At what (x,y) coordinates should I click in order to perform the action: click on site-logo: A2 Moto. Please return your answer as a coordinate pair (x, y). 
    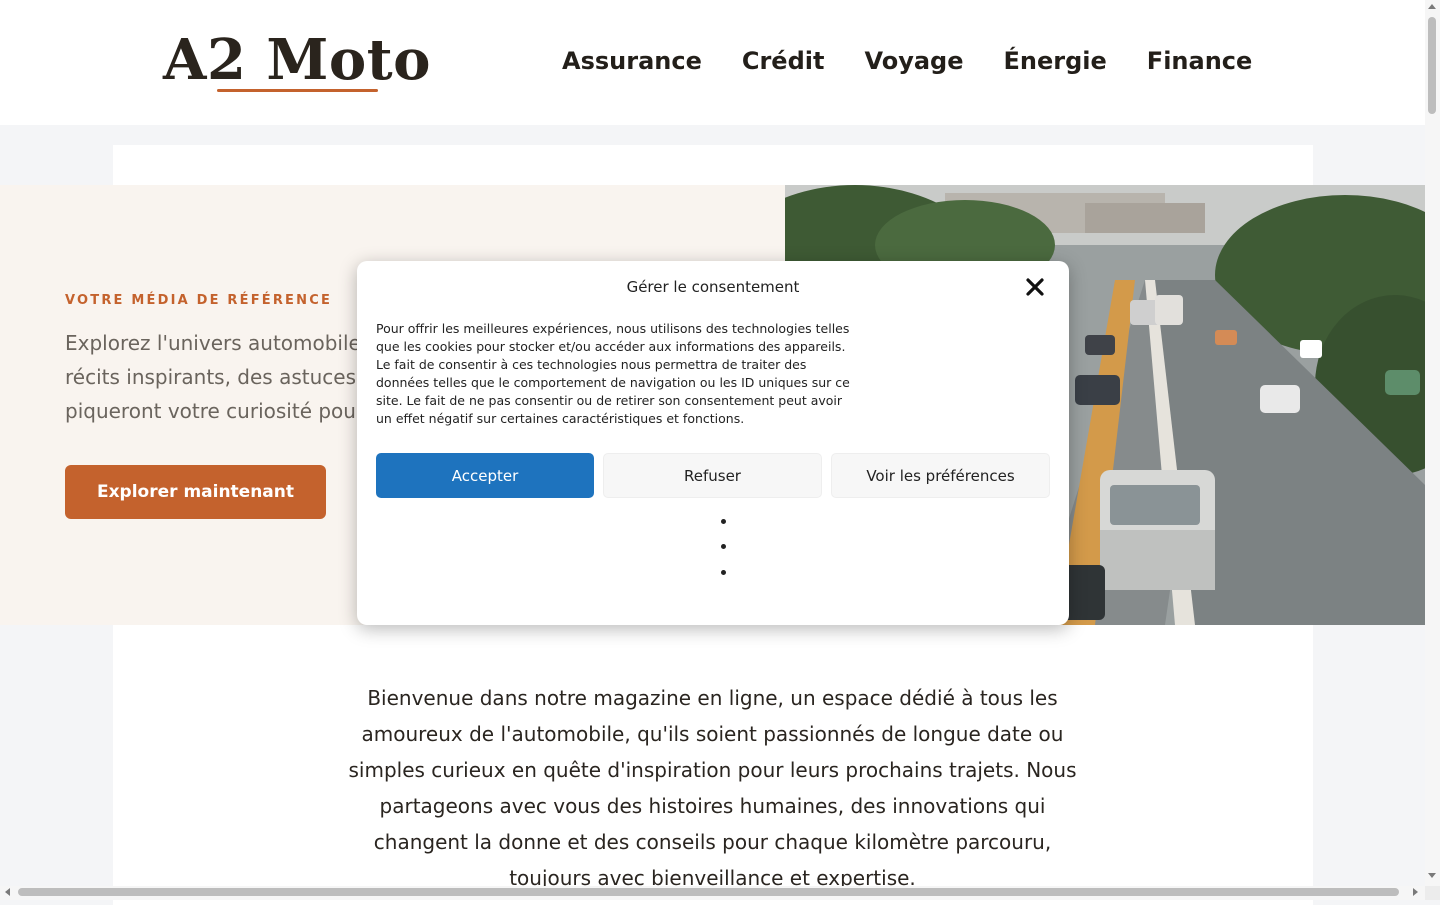
    Looking at the image, I should click on (297, 60).